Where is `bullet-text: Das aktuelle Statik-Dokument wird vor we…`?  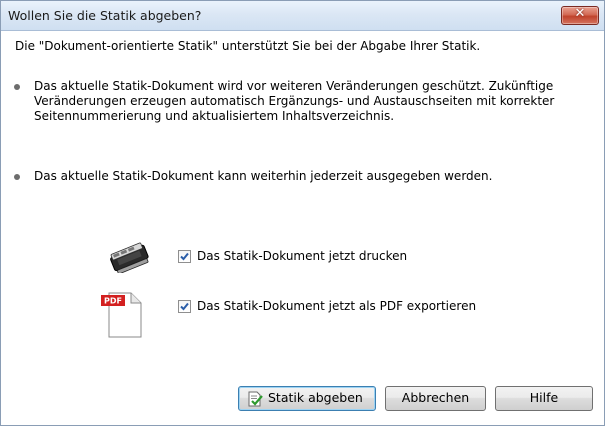 bullet-text: Das aktuelle Statik-Dokument wird vor we… is located at coordinates (294, 101).